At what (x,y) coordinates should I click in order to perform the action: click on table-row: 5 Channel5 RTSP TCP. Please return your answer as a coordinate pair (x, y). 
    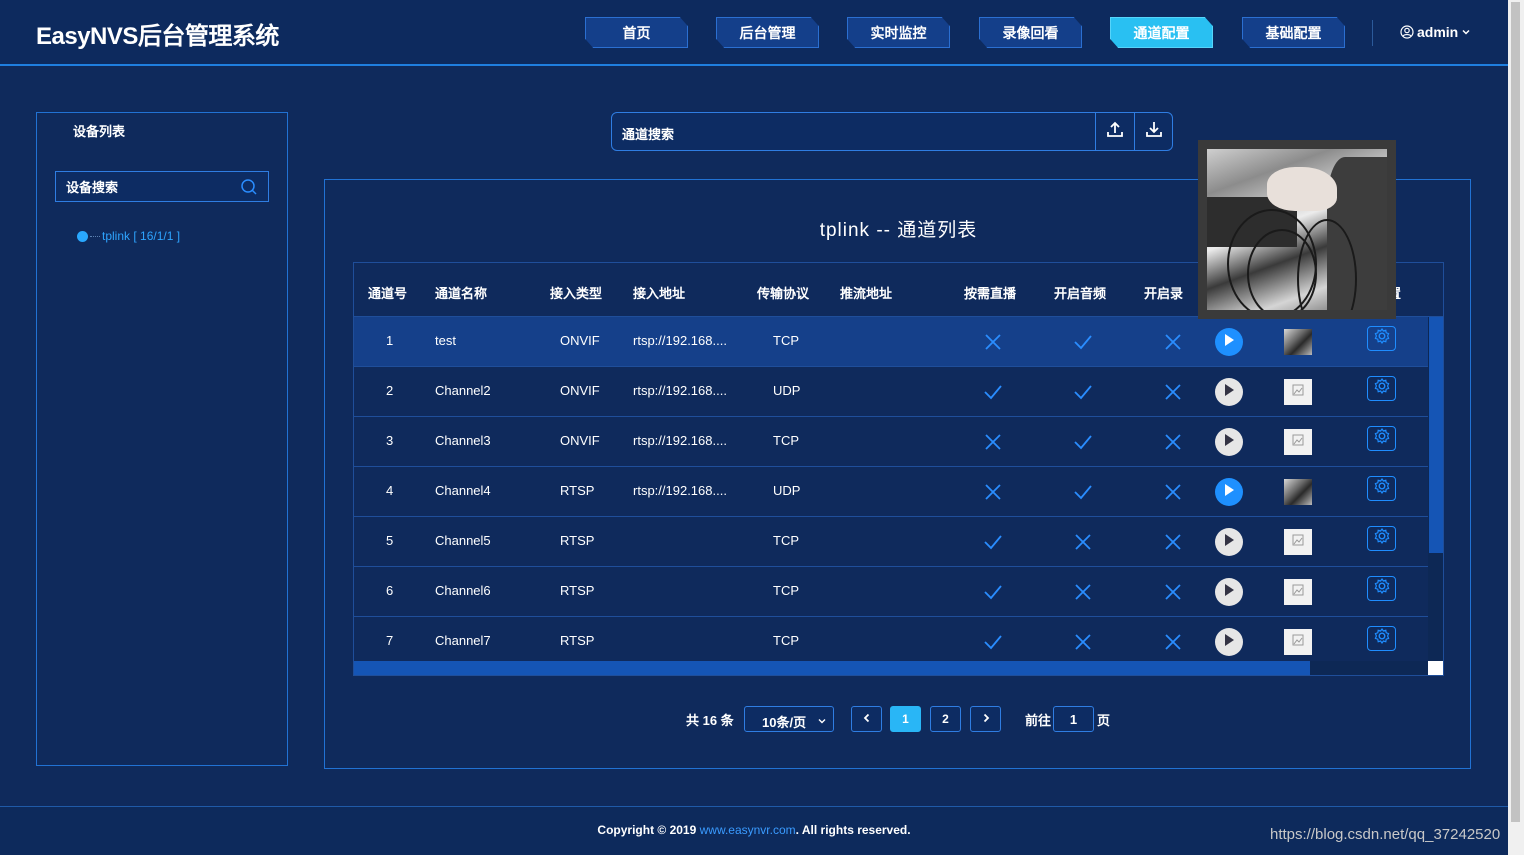
    Looking at the image, I should click on (891, 542).